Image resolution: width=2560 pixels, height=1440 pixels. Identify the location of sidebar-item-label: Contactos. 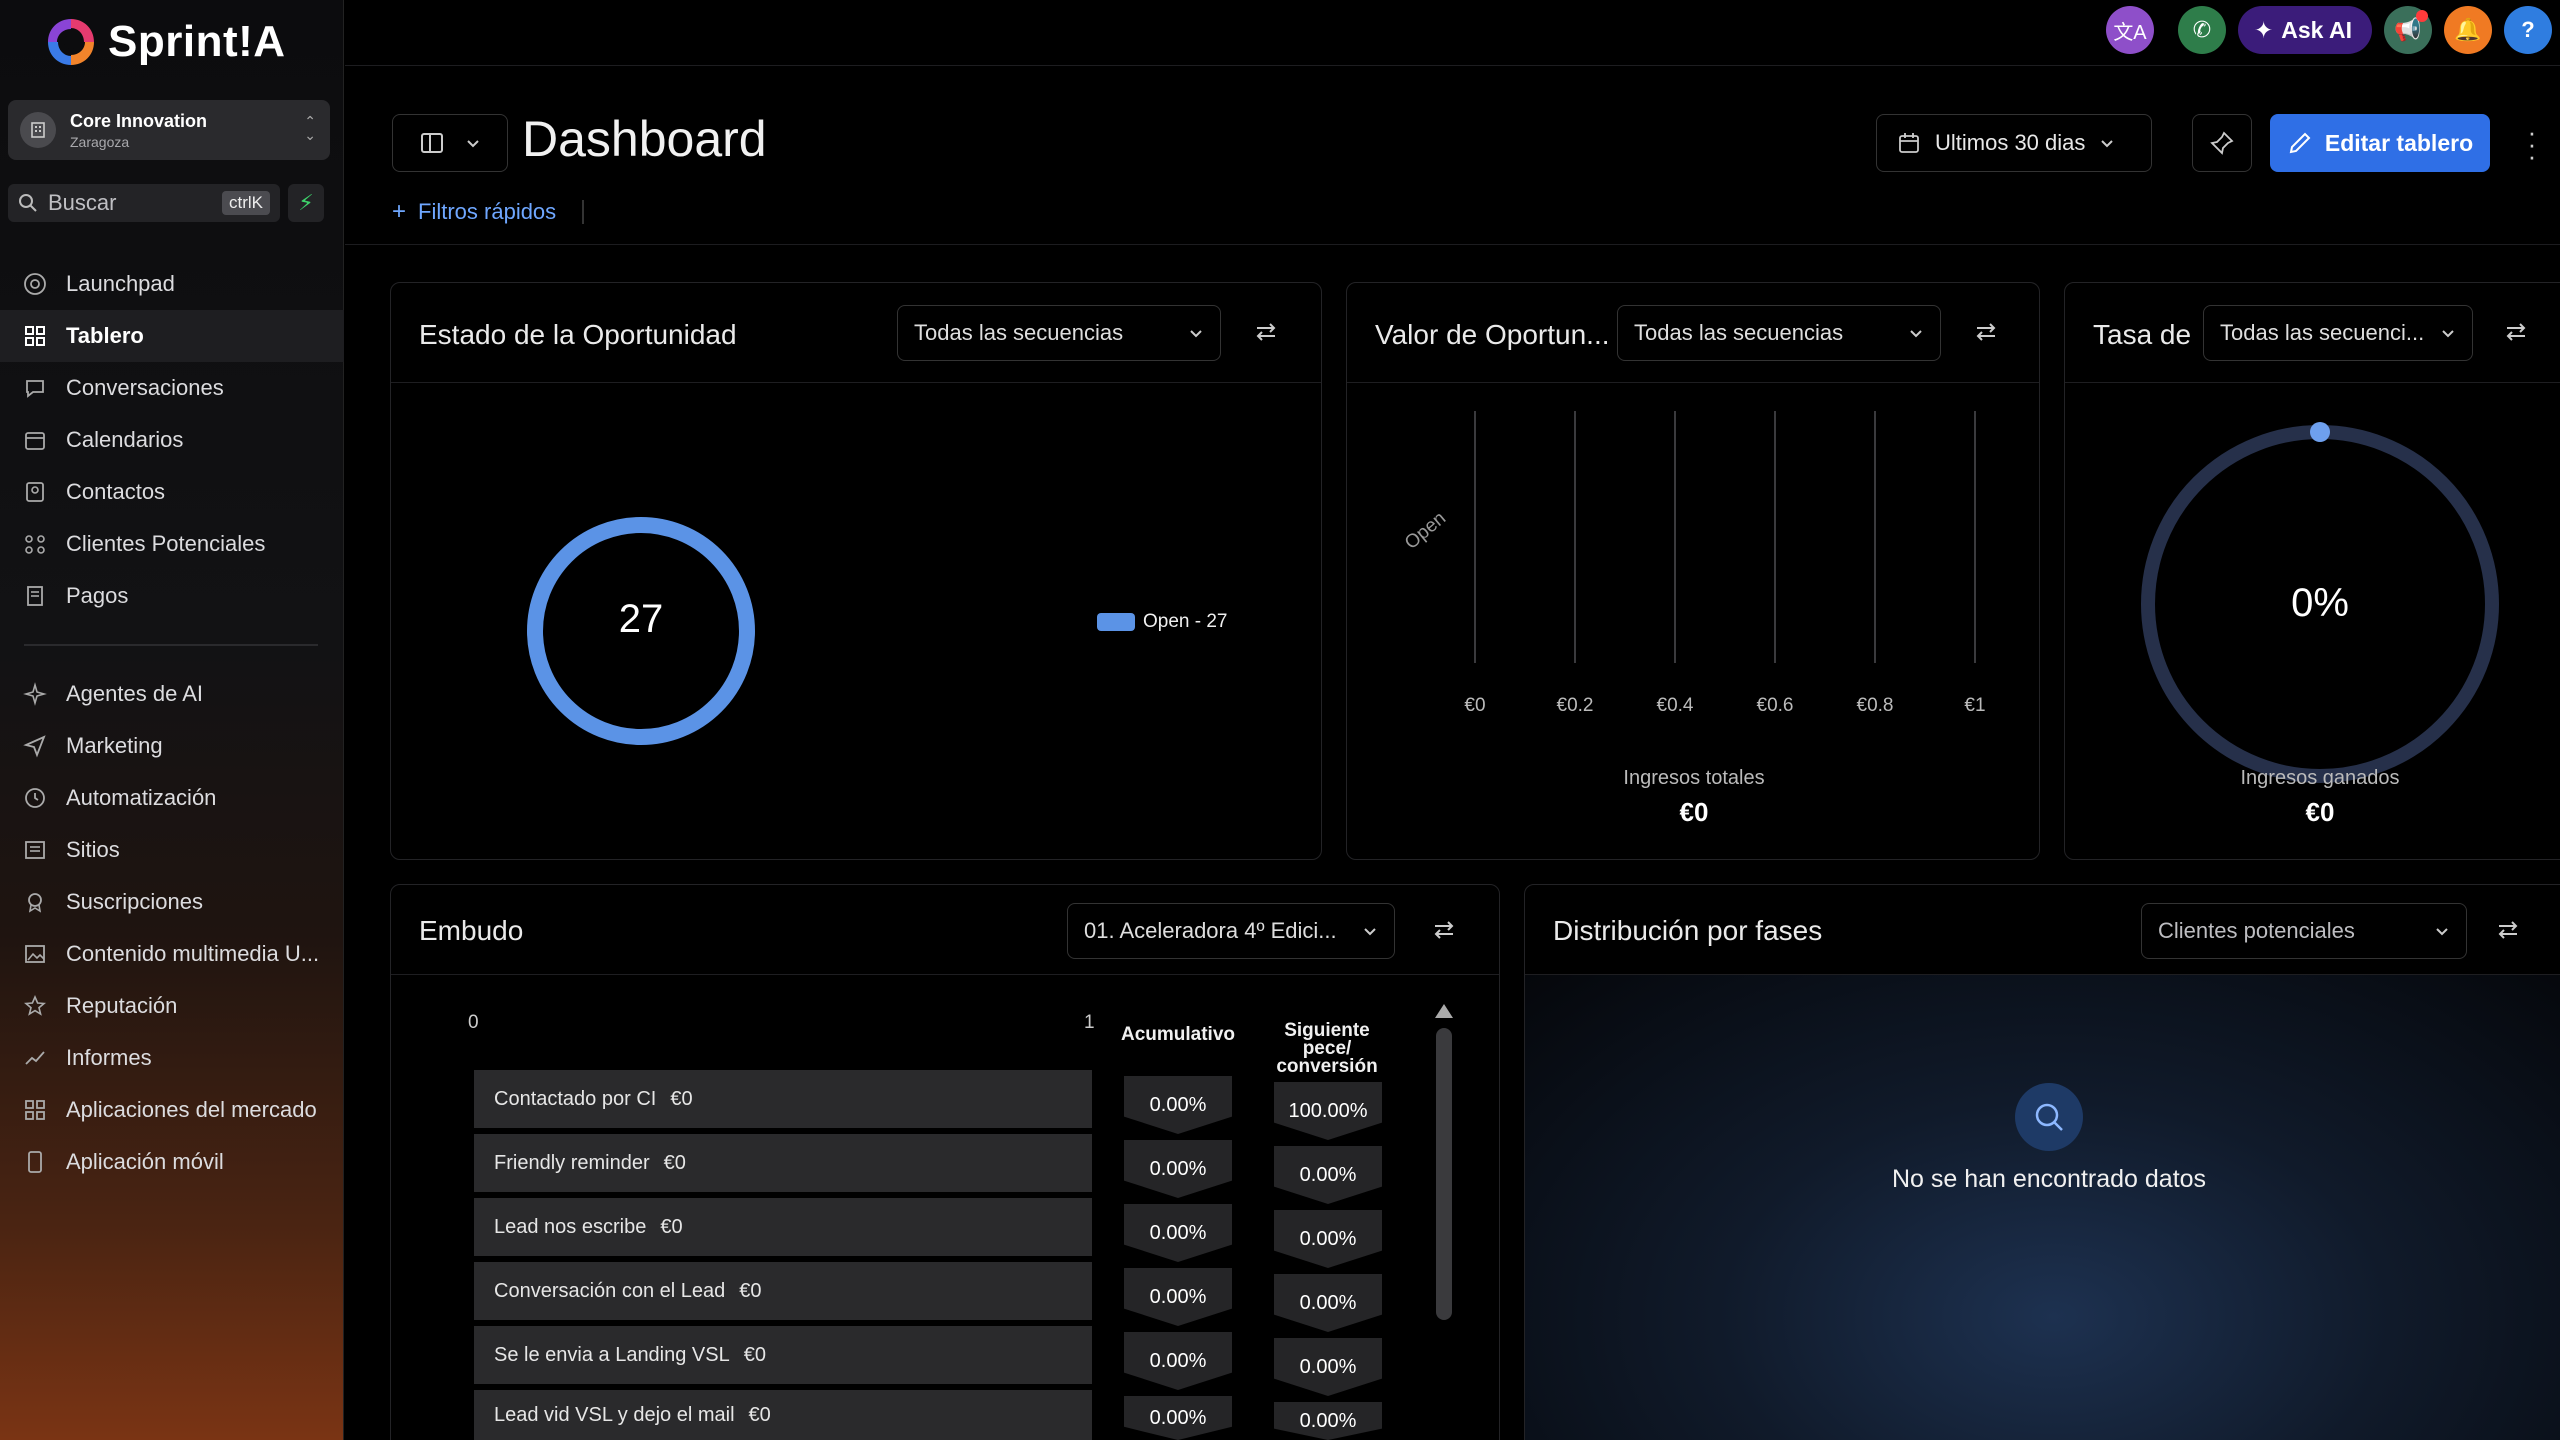
(116, 491).